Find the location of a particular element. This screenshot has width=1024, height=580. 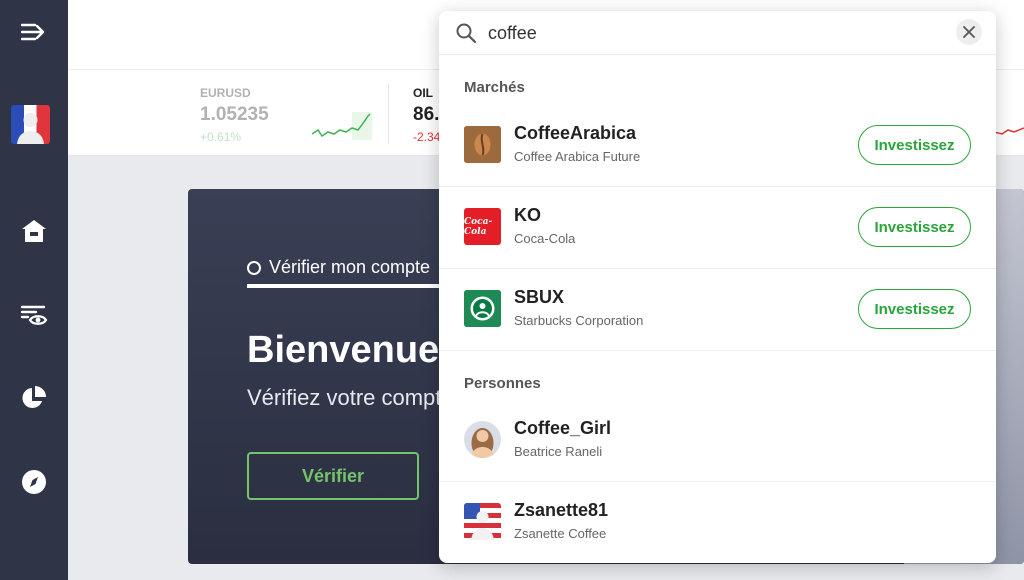

expand-arrow-icon is located at coordinates (33, 32).